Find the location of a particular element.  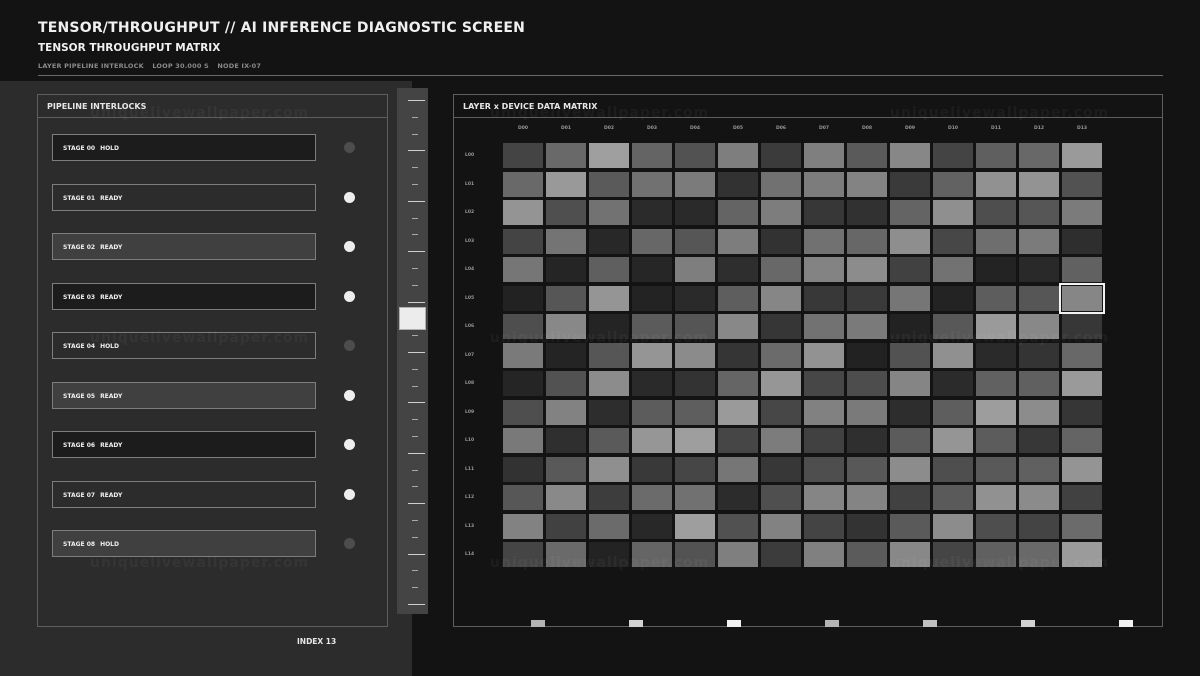

stage-item: STAGE 06 READY is located at coordinates (184, 444).